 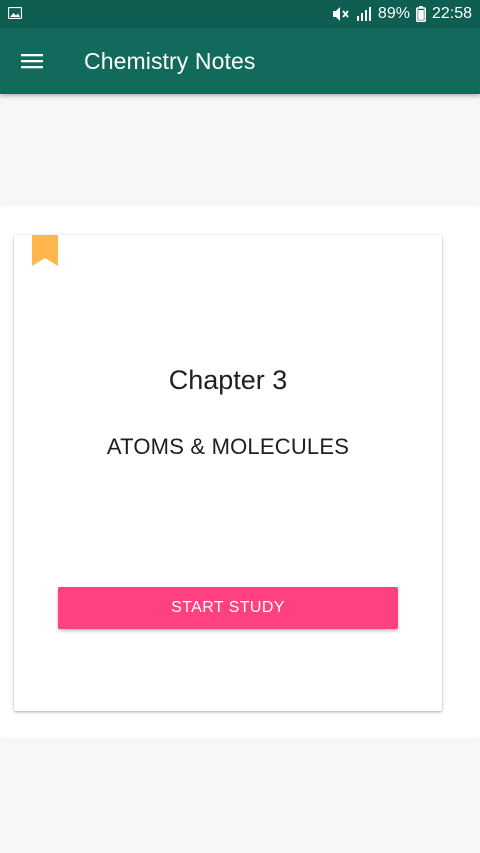 I want to click on status-indicators: 89% 22:58, so click(x=402, y=14).